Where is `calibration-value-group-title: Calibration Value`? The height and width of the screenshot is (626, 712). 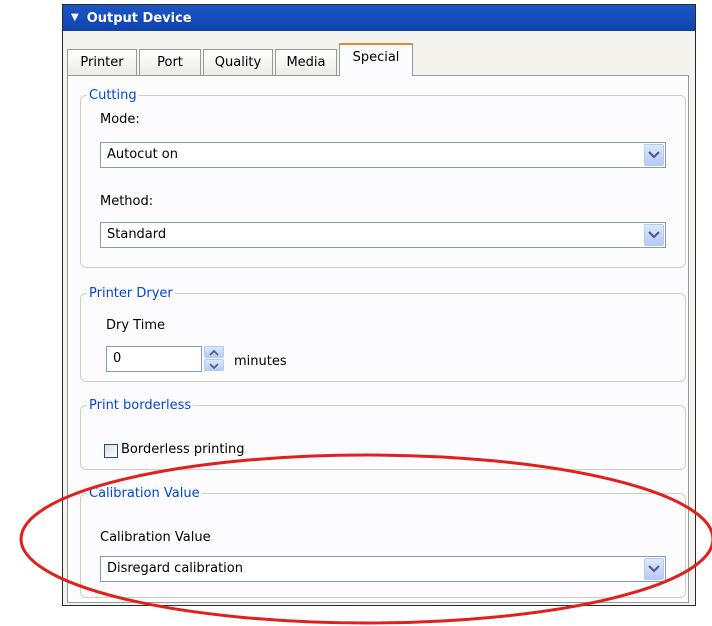
calibration-value-group-title: Calibration Value is located at coordinates (144, 493).